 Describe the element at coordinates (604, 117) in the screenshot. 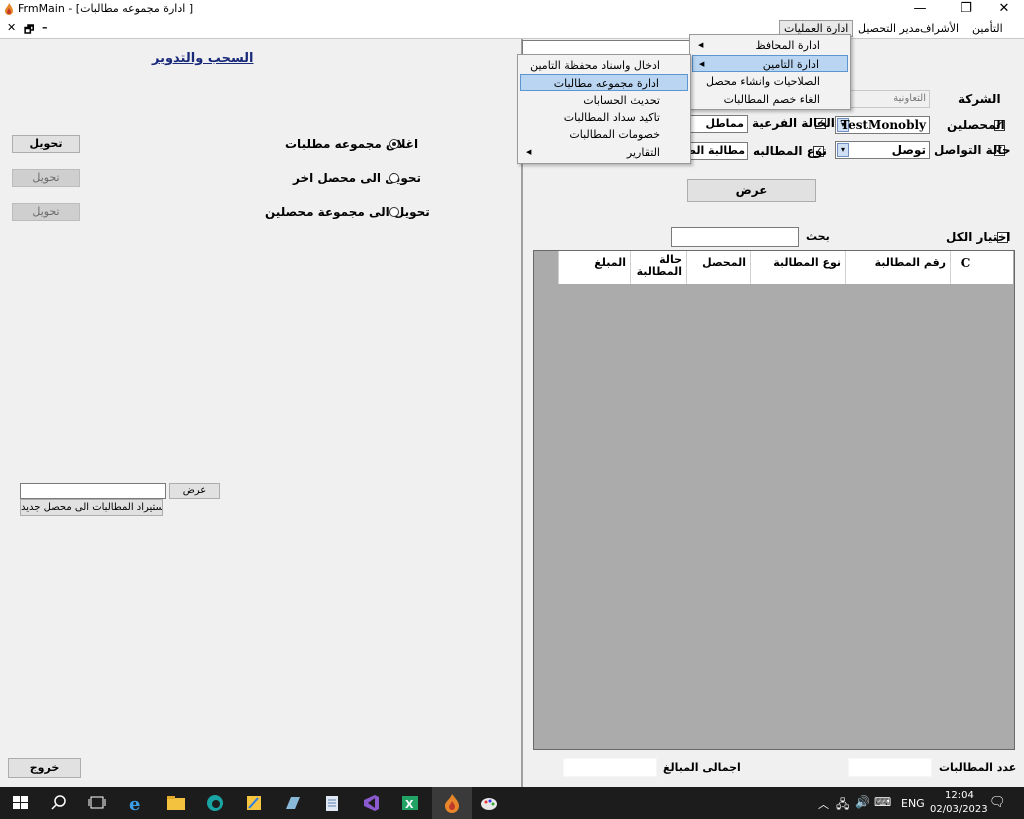

I see `menu-item-confirm-payment: تاكيد سداد المطالبات` at that location.